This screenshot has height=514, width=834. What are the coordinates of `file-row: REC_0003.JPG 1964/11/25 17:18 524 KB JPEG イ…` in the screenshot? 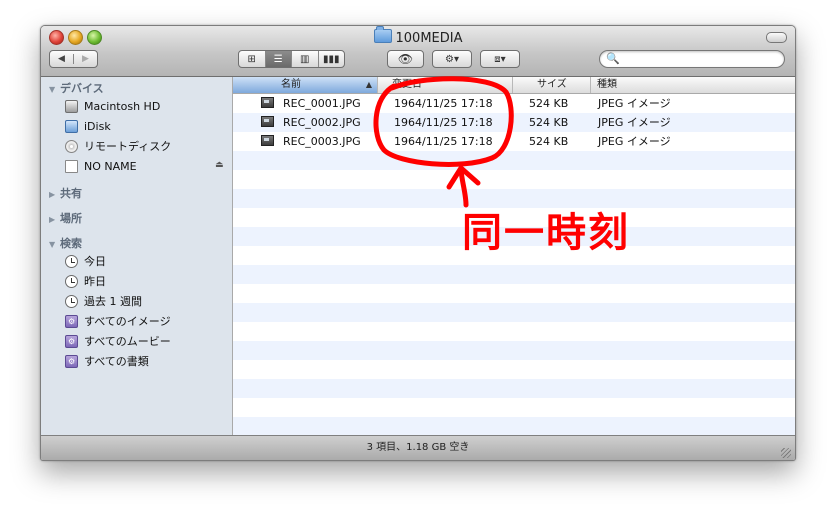 It's located at (514, 141).